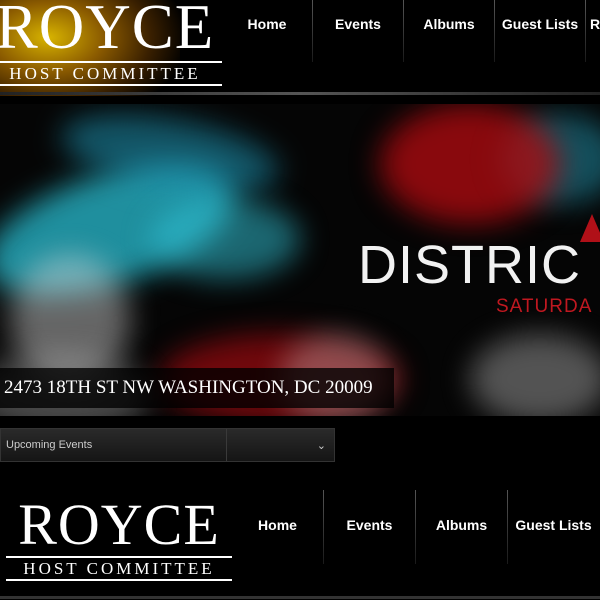  Describe the element at coordinates (593, 24) in the screenshot. I see `nav-item-cutoff: R` at that location.